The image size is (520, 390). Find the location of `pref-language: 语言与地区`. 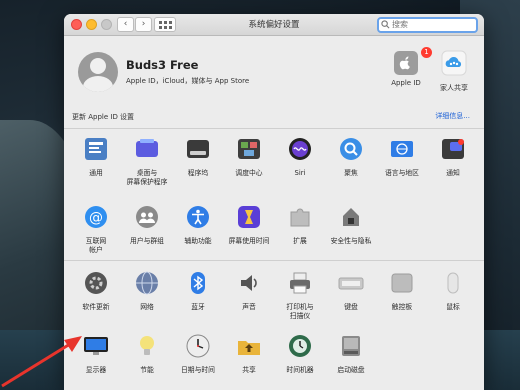

pref-language: 语言与地区 is located at coordinates (402, 157).